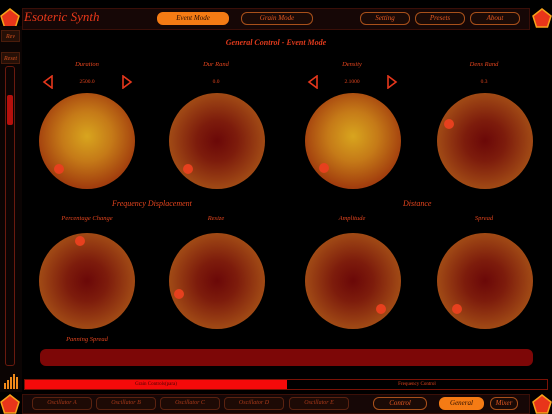 The height and width of the screenshot is (414, 552). Describe the element at coordinates (485, 281) in the screenshot. I see `spread-knob` at that location.